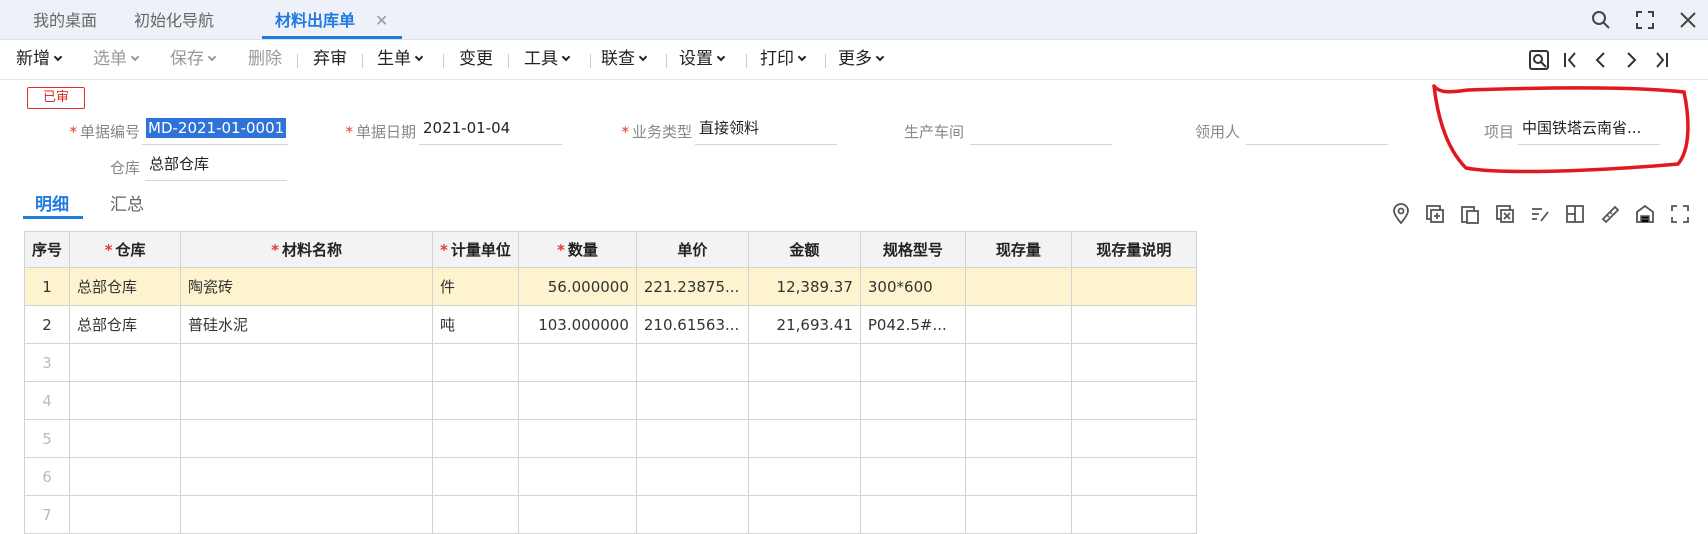 This screenshot has width=1708, height=534. What do you see at coordinates (307, 286) in the screenshot?
I see `cell-material: 陶瓷砖` at bounding box center [307, 286].